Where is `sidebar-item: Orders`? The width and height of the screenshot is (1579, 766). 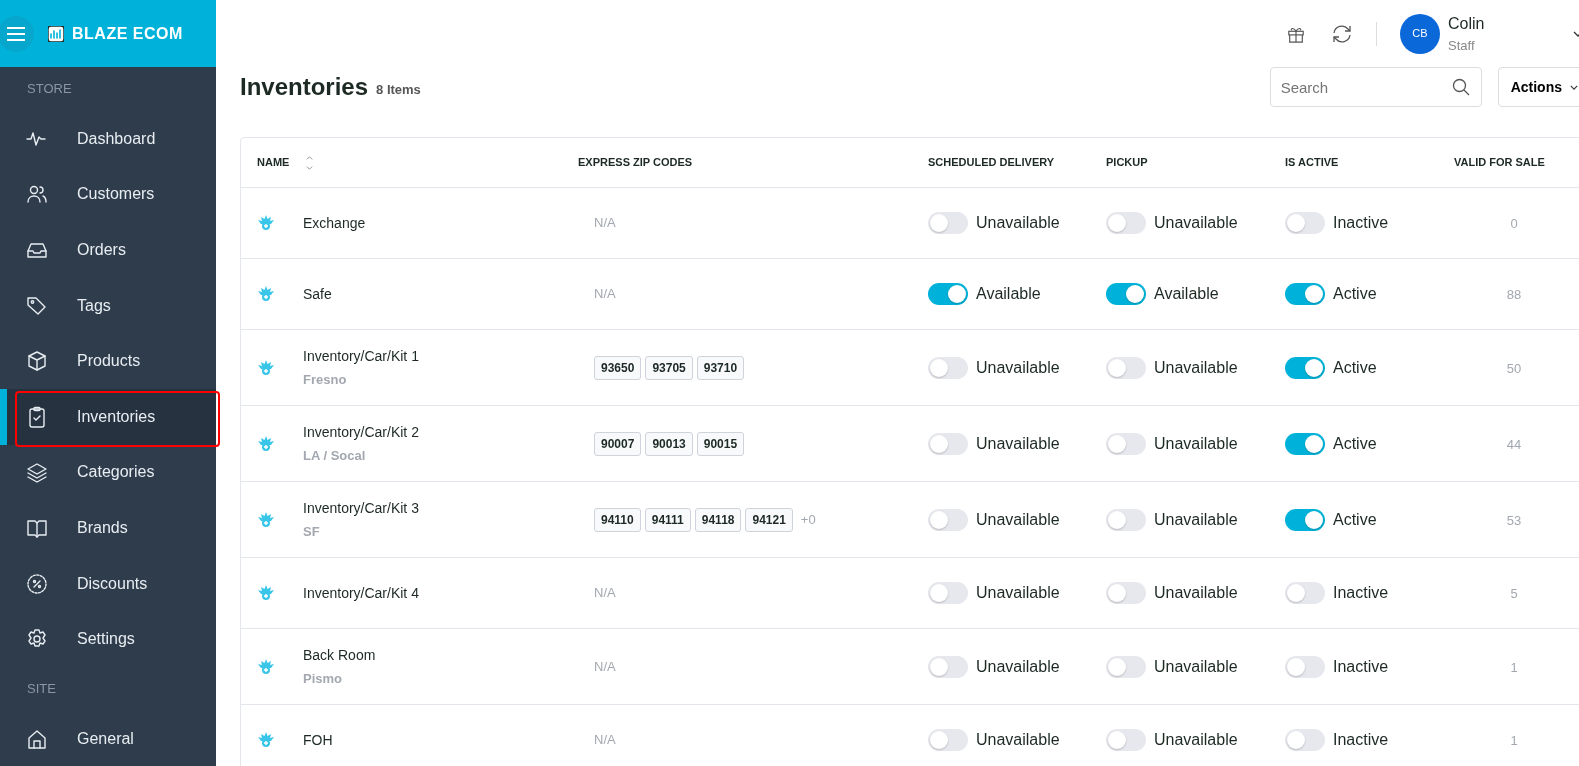
sidebar-item: Orders is located at coordinates (108, 250).